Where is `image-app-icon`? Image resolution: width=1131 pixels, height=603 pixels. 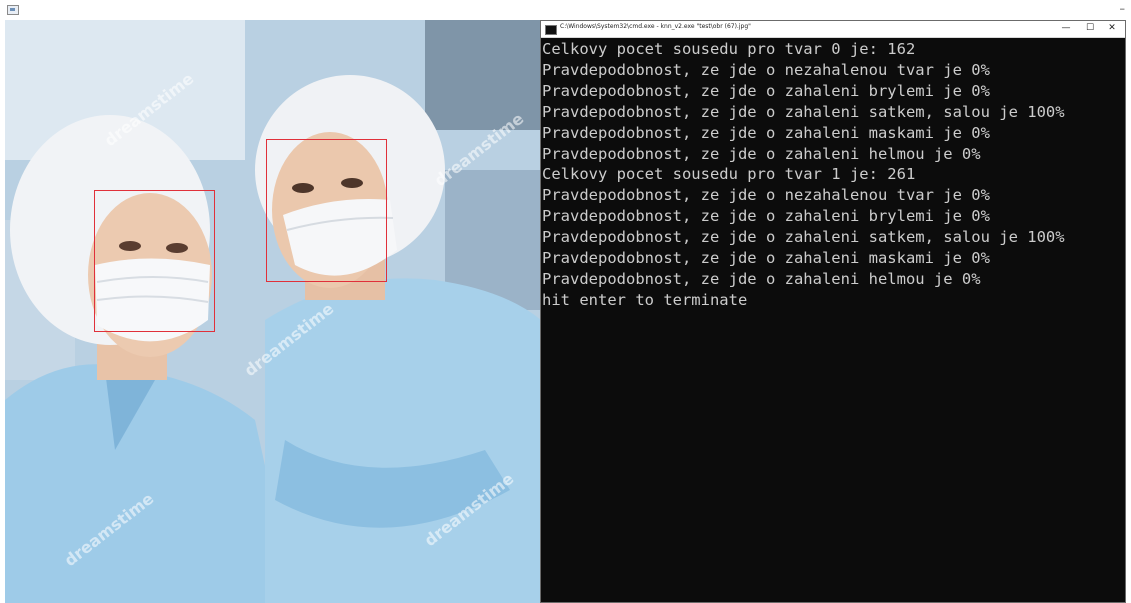 image-app-icon is located at coordinates (13, 10).